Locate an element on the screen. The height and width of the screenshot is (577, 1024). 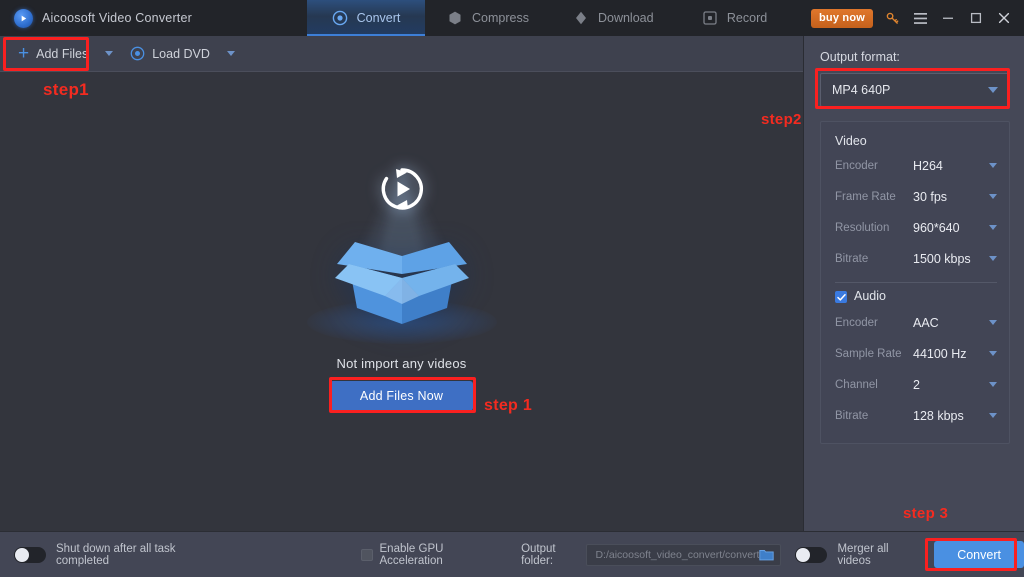
empty-state: Not import any videos Add Files Now is located at coordinates (402, 287).